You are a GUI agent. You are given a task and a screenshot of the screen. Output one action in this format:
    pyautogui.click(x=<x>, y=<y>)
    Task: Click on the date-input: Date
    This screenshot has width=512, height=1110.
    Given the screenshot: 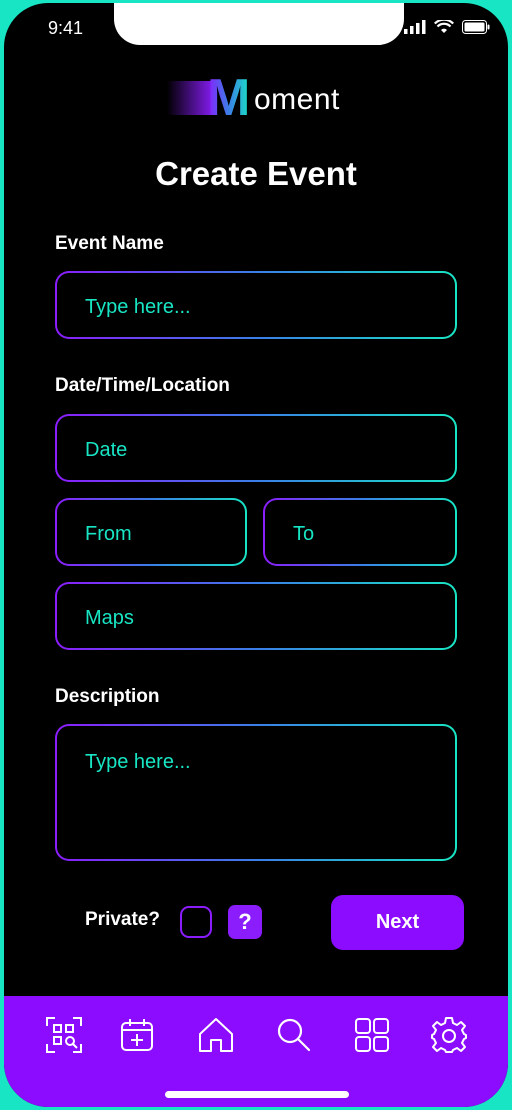 What is the action you would take?
    pyautogui.click(x=256, y=448)
    